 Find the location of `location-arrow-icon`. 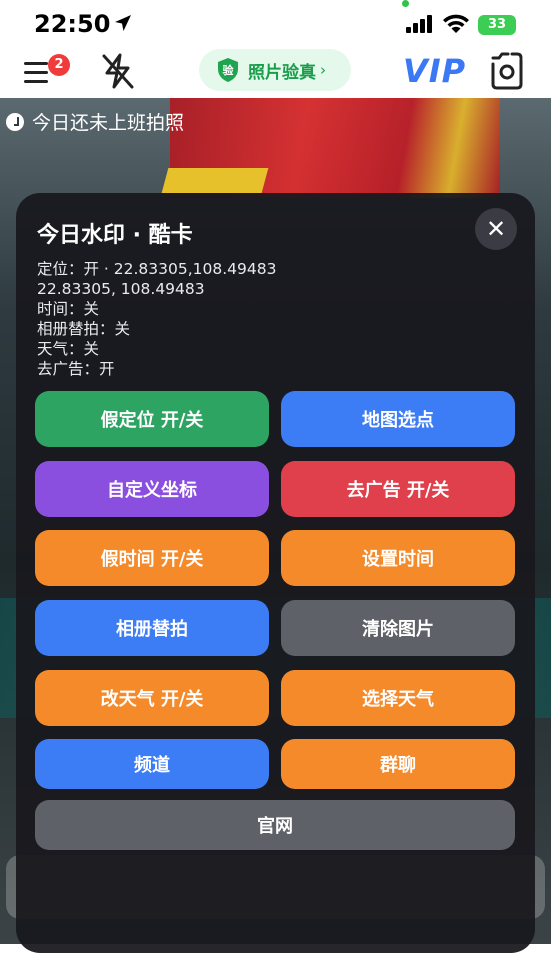

location-arrow-icon is located at coordinates (123, 23).